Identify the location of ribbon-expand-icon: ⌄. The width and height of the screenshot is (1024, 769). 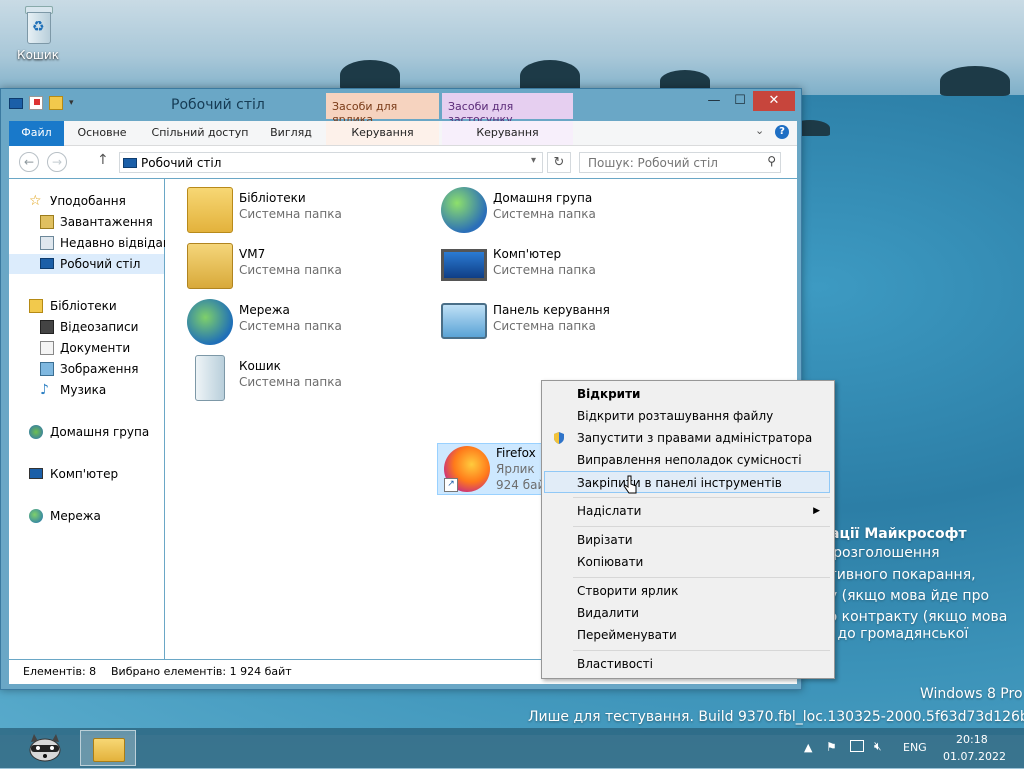
(759, 130).